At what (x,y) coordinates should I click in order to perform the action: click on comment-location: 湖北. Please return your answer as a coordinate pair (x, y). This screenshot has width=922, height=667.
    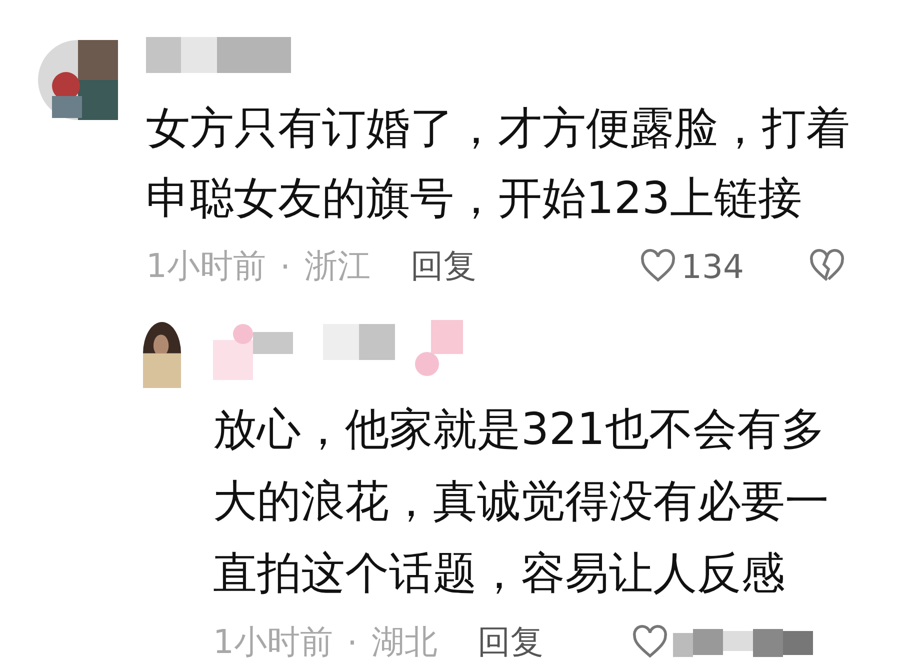
    Looking at the image, I should click on (405, 641).